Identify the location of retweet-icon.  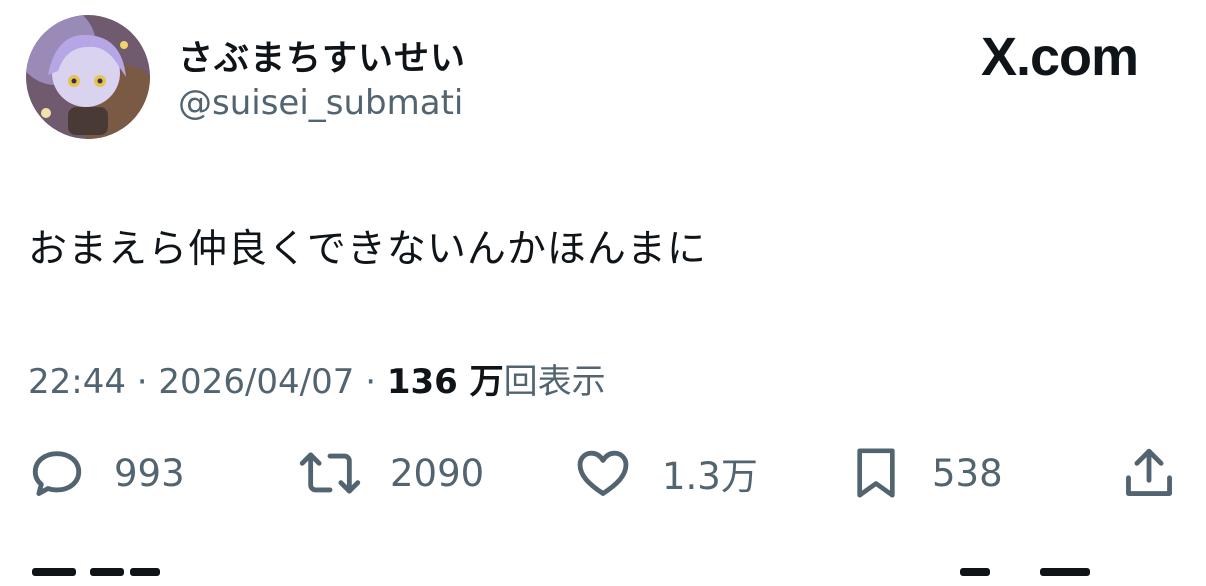
(330, 473).